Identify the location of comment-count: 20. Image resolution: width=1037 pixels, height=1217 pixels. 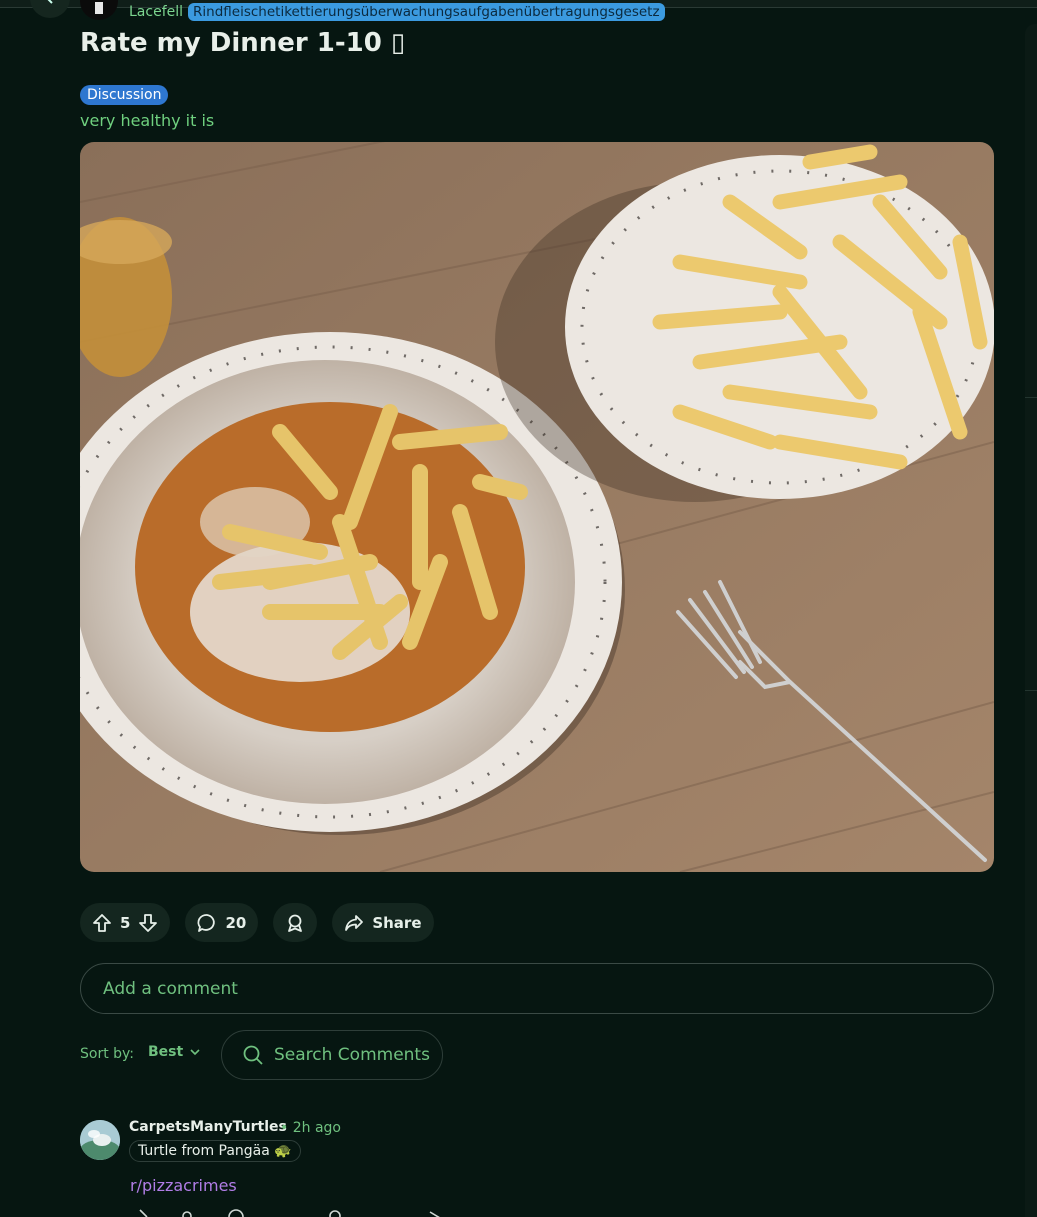
(236, 922).